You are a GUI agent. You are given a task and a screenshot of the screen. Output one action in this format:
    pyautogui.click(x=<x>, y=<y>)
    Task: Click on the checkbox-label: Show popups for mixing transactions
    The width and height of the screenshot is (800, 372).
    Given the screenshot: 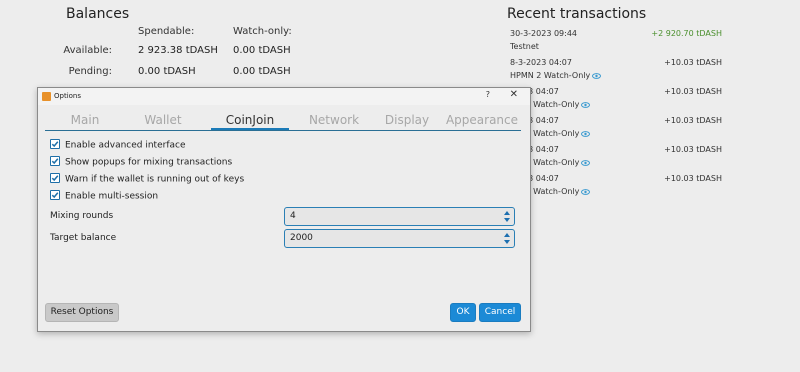 What is the action you would take?
    pyautogui.click(x=149, y=162)
    